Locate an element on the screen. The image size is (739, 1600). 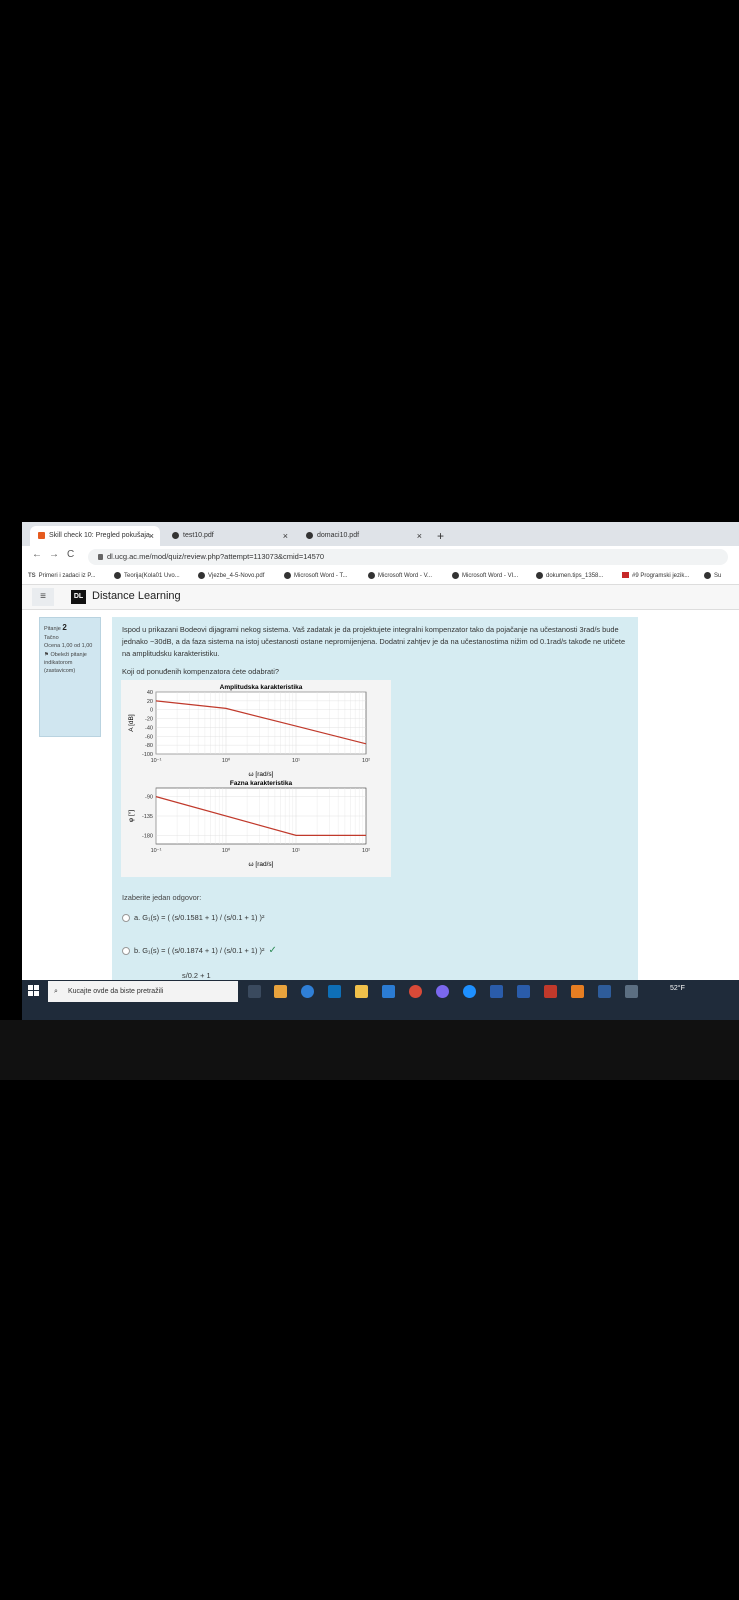
bookmark-item: Vjezbe_4-5-Novo.pdf is located at coordinates (231, 576).